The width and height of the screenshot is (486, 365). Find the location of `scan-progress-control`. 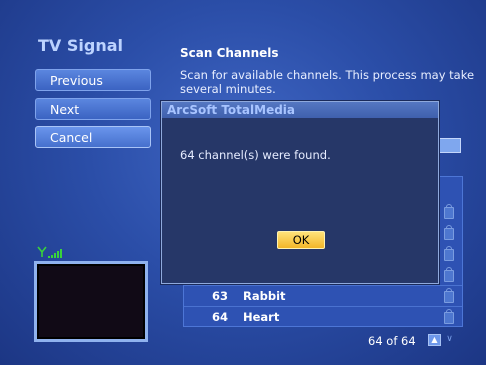

scan-progress-control is located at coordinates (449, 145).